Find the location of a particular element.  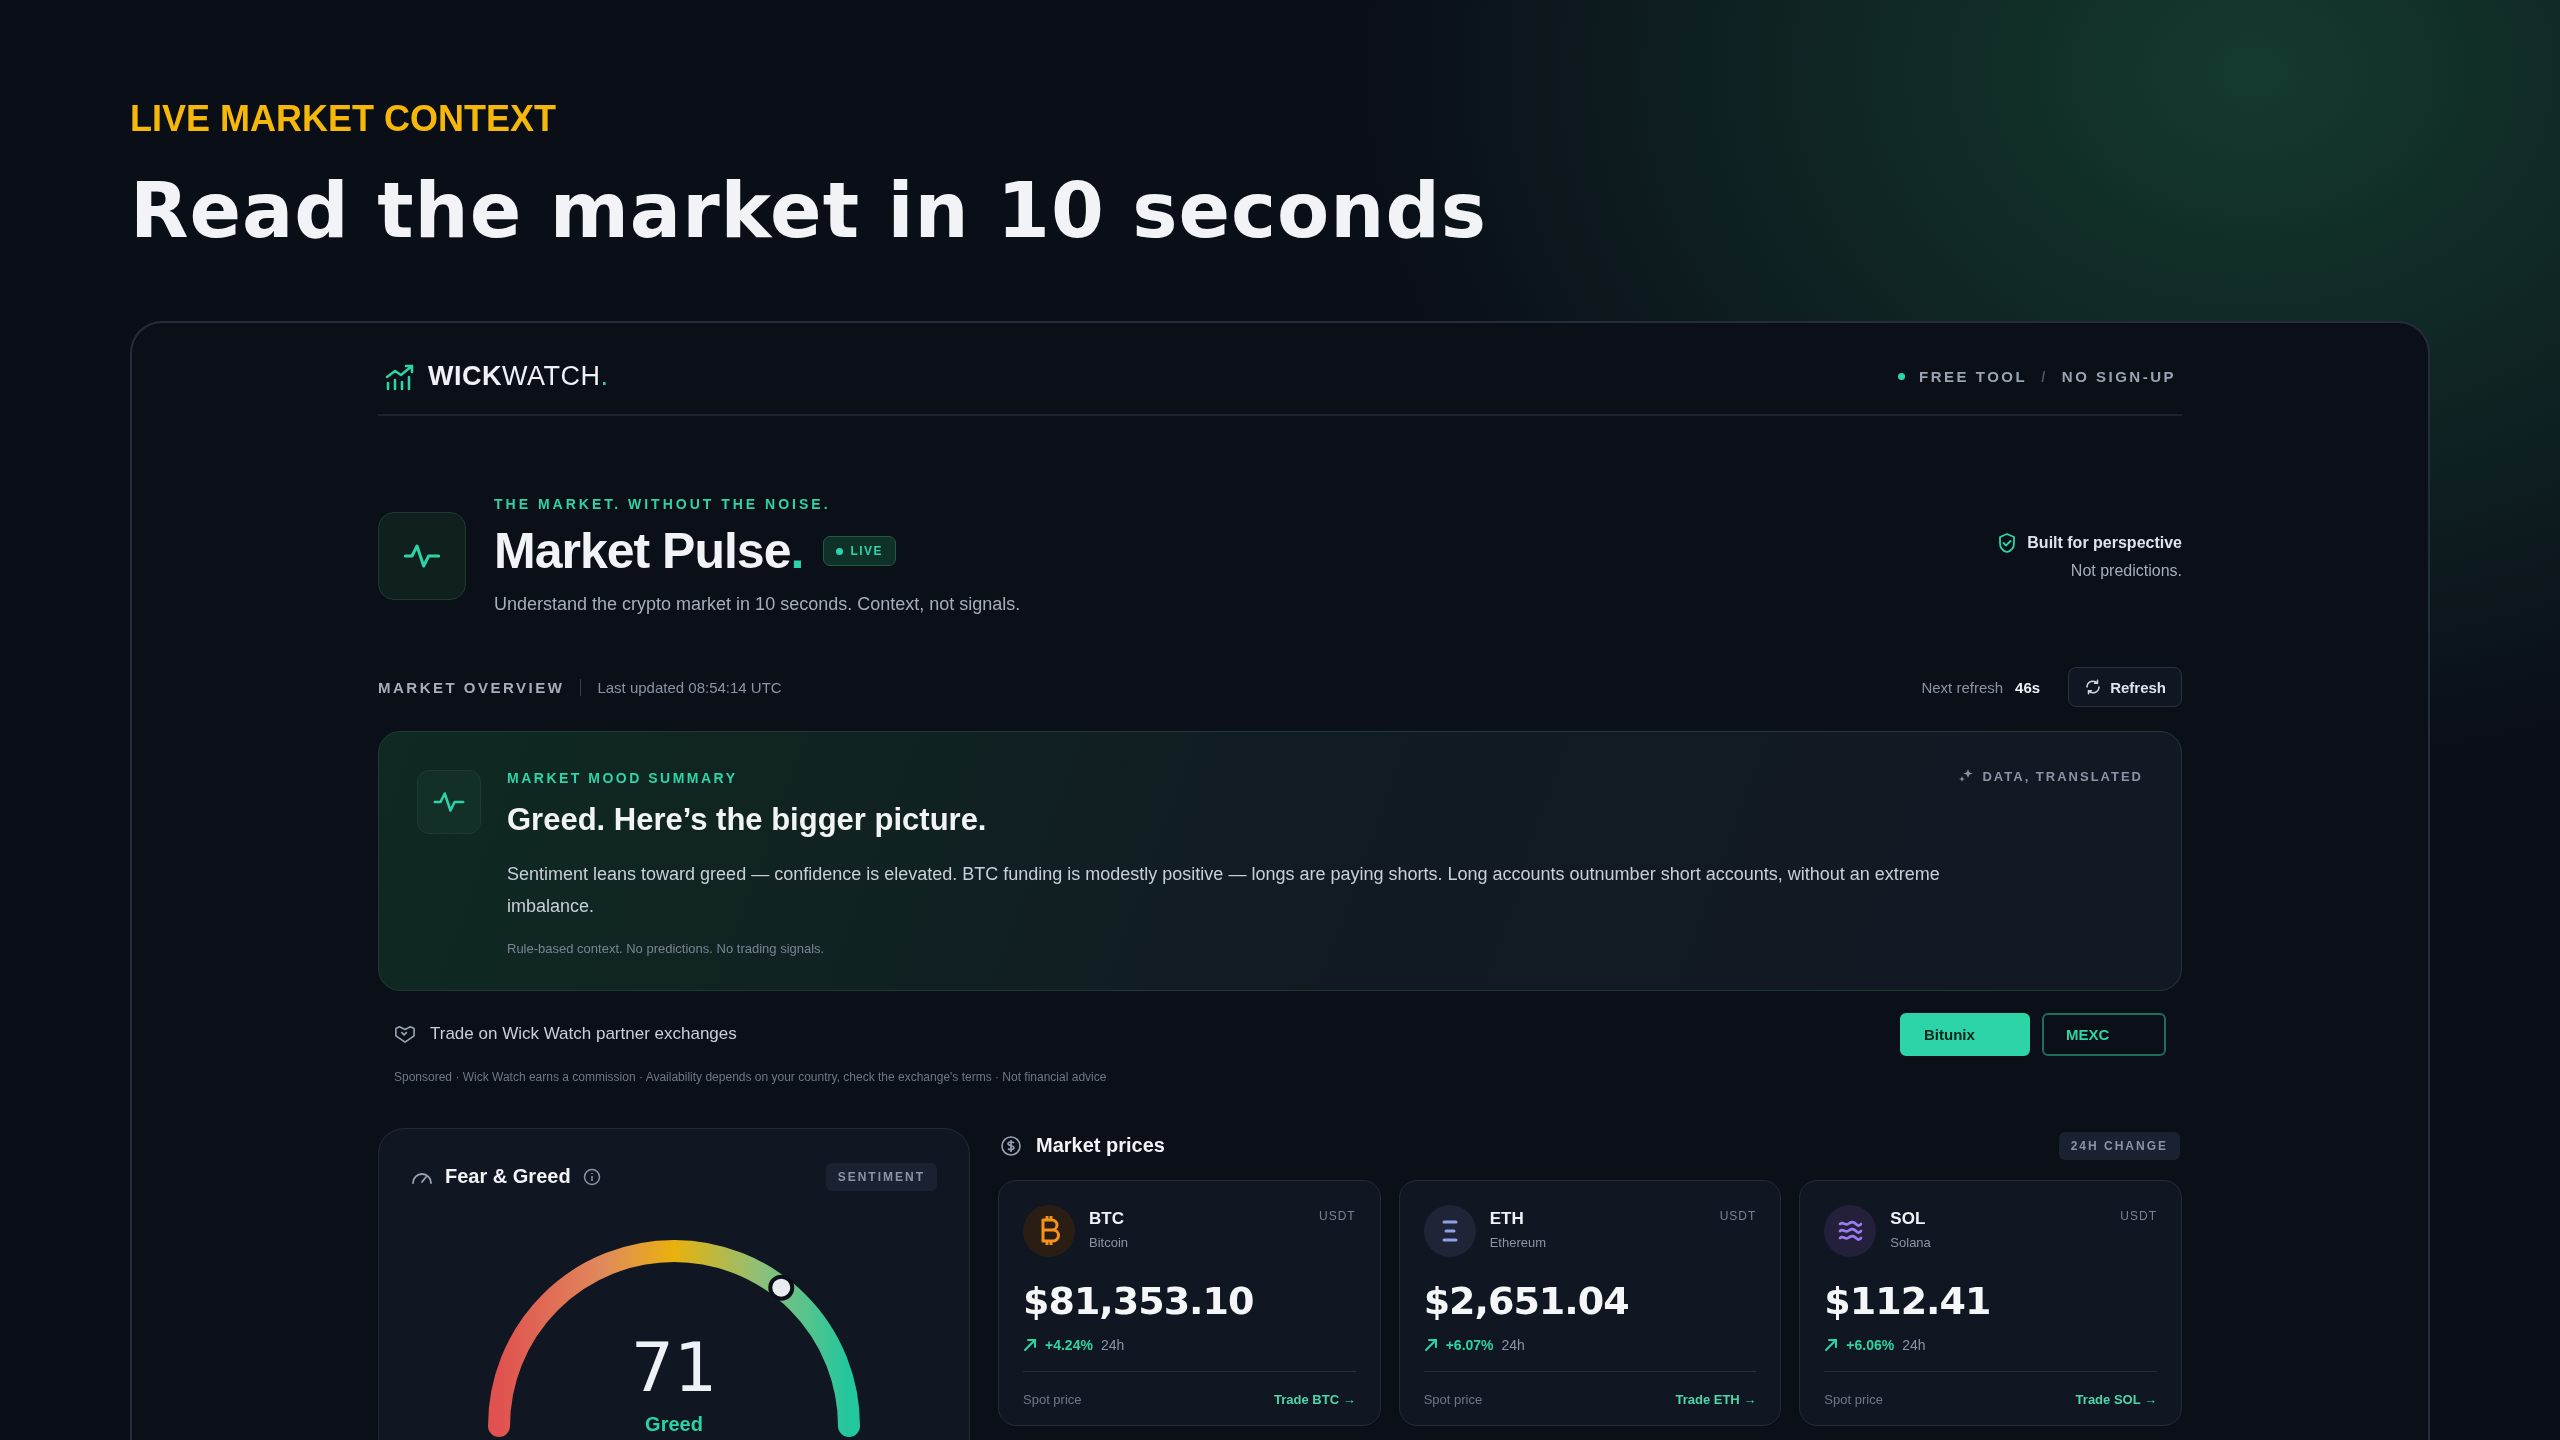

chart-logo-icon is located at coordinates (400, 376).